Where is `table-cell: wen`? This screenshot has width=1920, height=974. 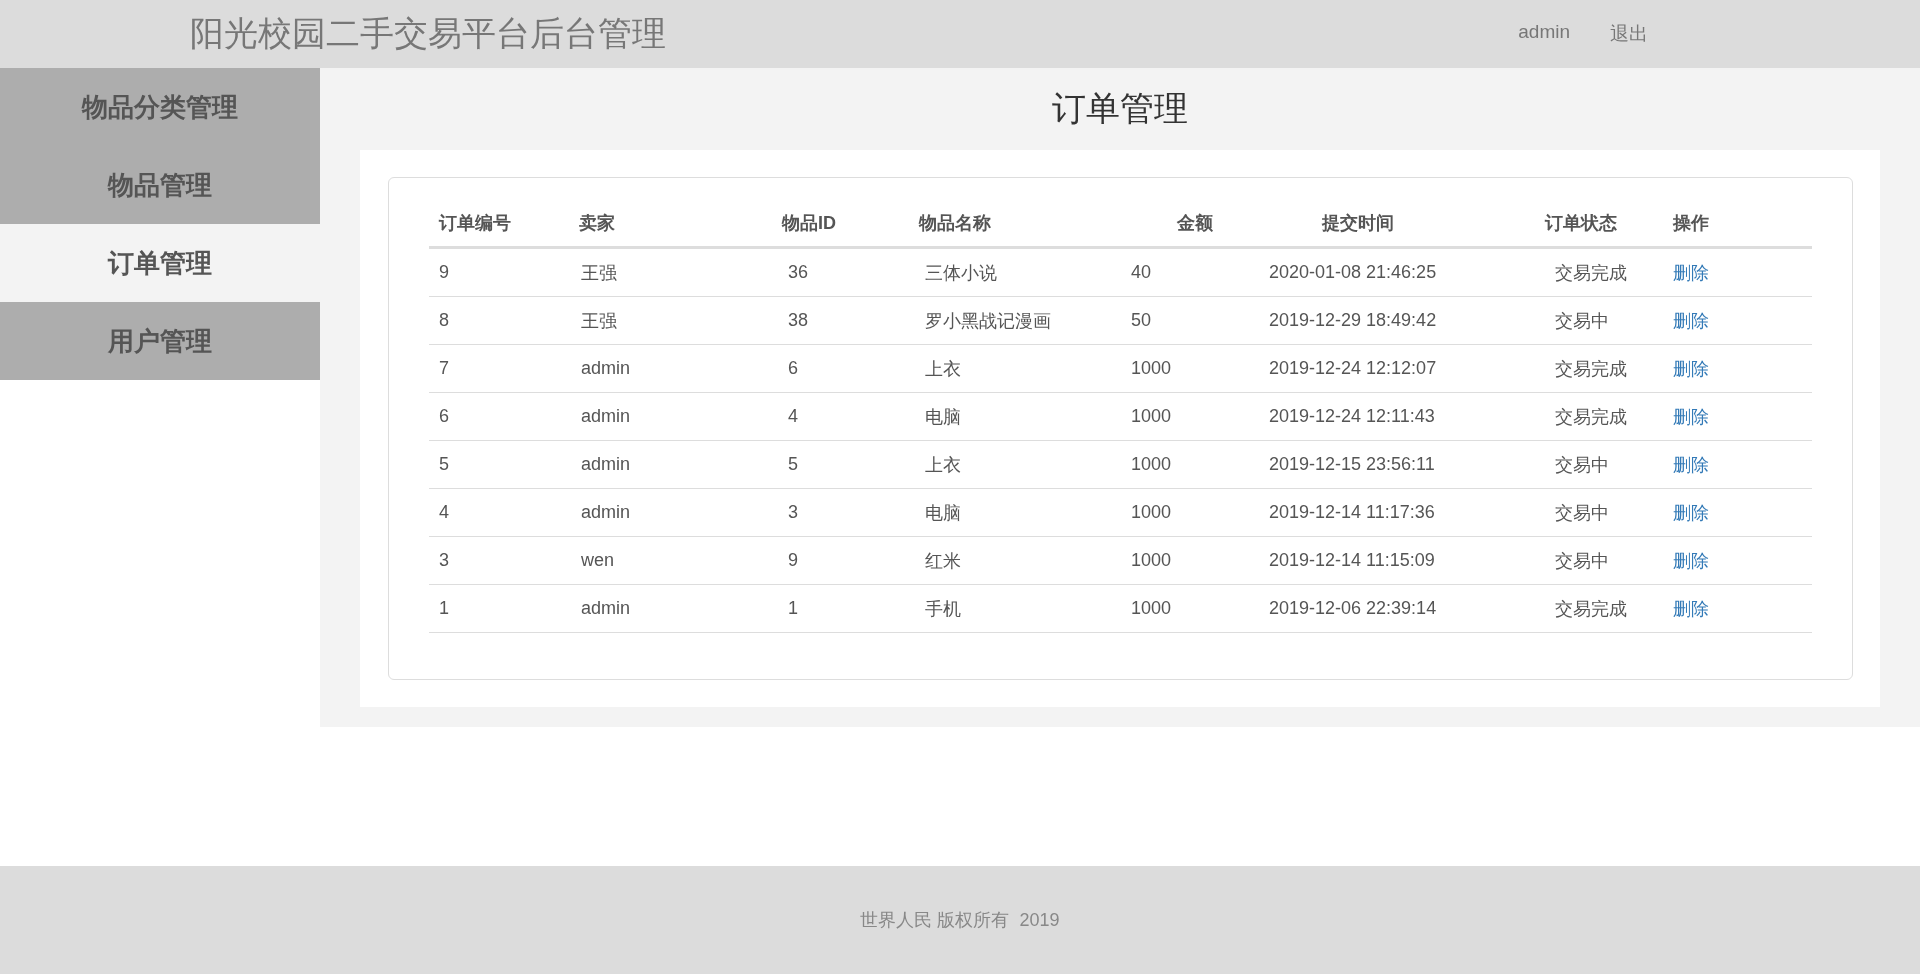 table-cell: wen is located at coordinates (598, 560).